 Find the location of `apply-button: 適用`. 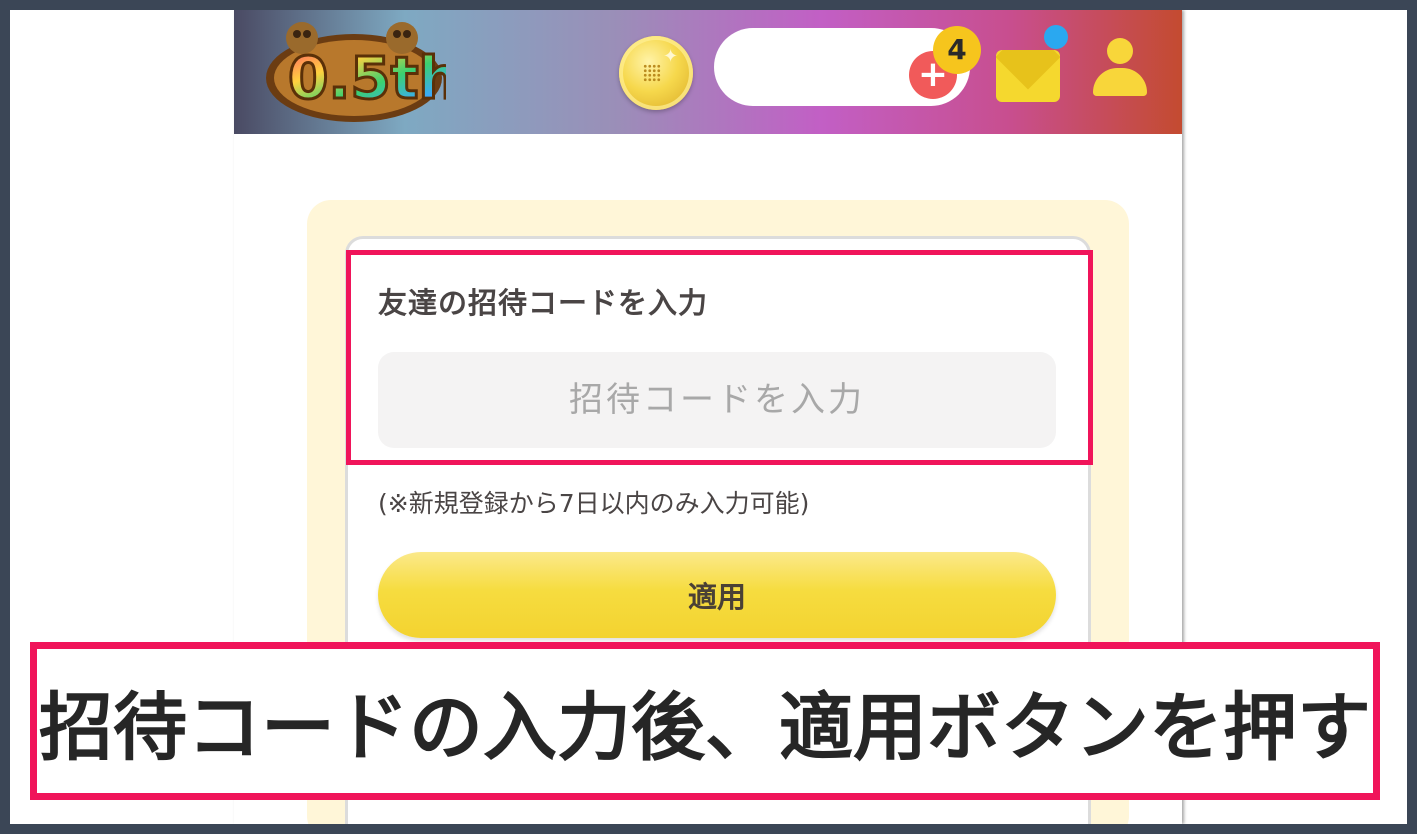

apply-button: 適用 is located at coordinates (717, 595).